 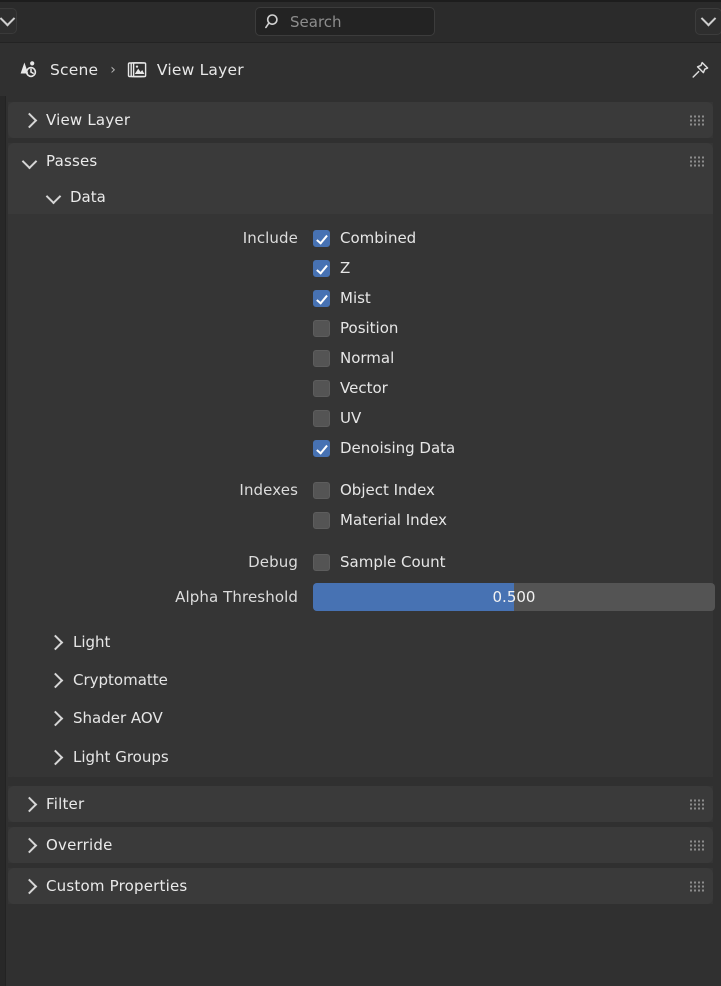 I want to click on checkbox-box-combined, so click(x=321, y=238).